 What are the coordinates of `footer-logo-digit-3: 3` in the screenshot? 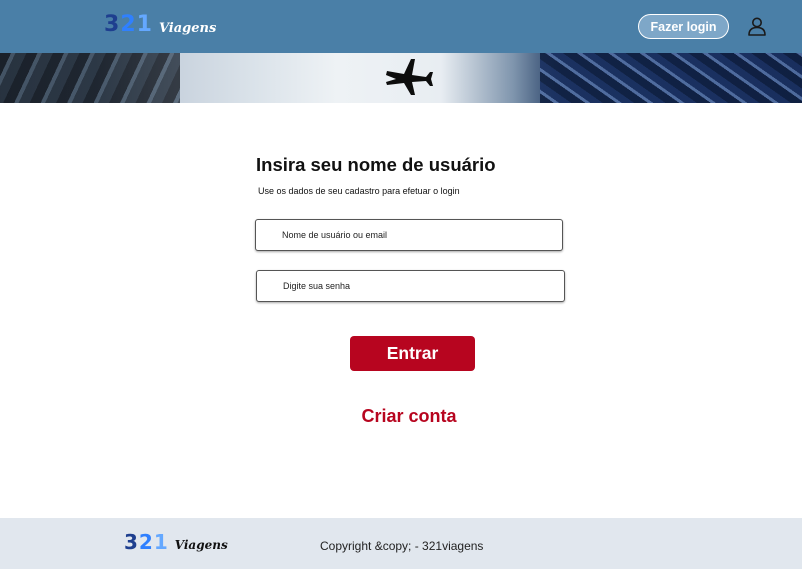 It's located at (131, 542).